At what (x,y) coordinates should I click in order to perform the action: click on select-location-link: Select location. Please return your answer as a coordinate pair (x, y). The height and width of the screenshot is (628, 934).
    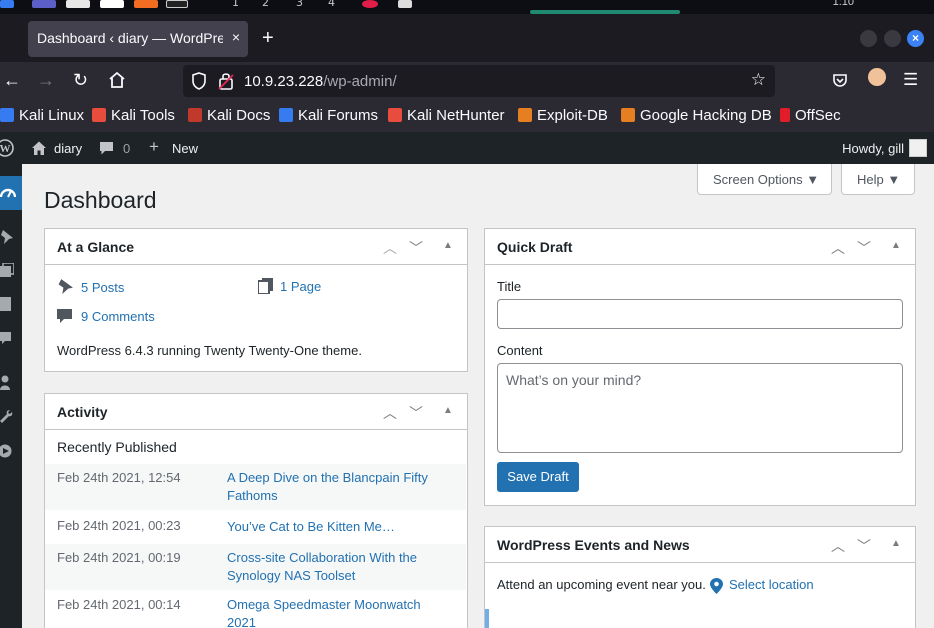
    Looking at the image, I should click on (771, 584).